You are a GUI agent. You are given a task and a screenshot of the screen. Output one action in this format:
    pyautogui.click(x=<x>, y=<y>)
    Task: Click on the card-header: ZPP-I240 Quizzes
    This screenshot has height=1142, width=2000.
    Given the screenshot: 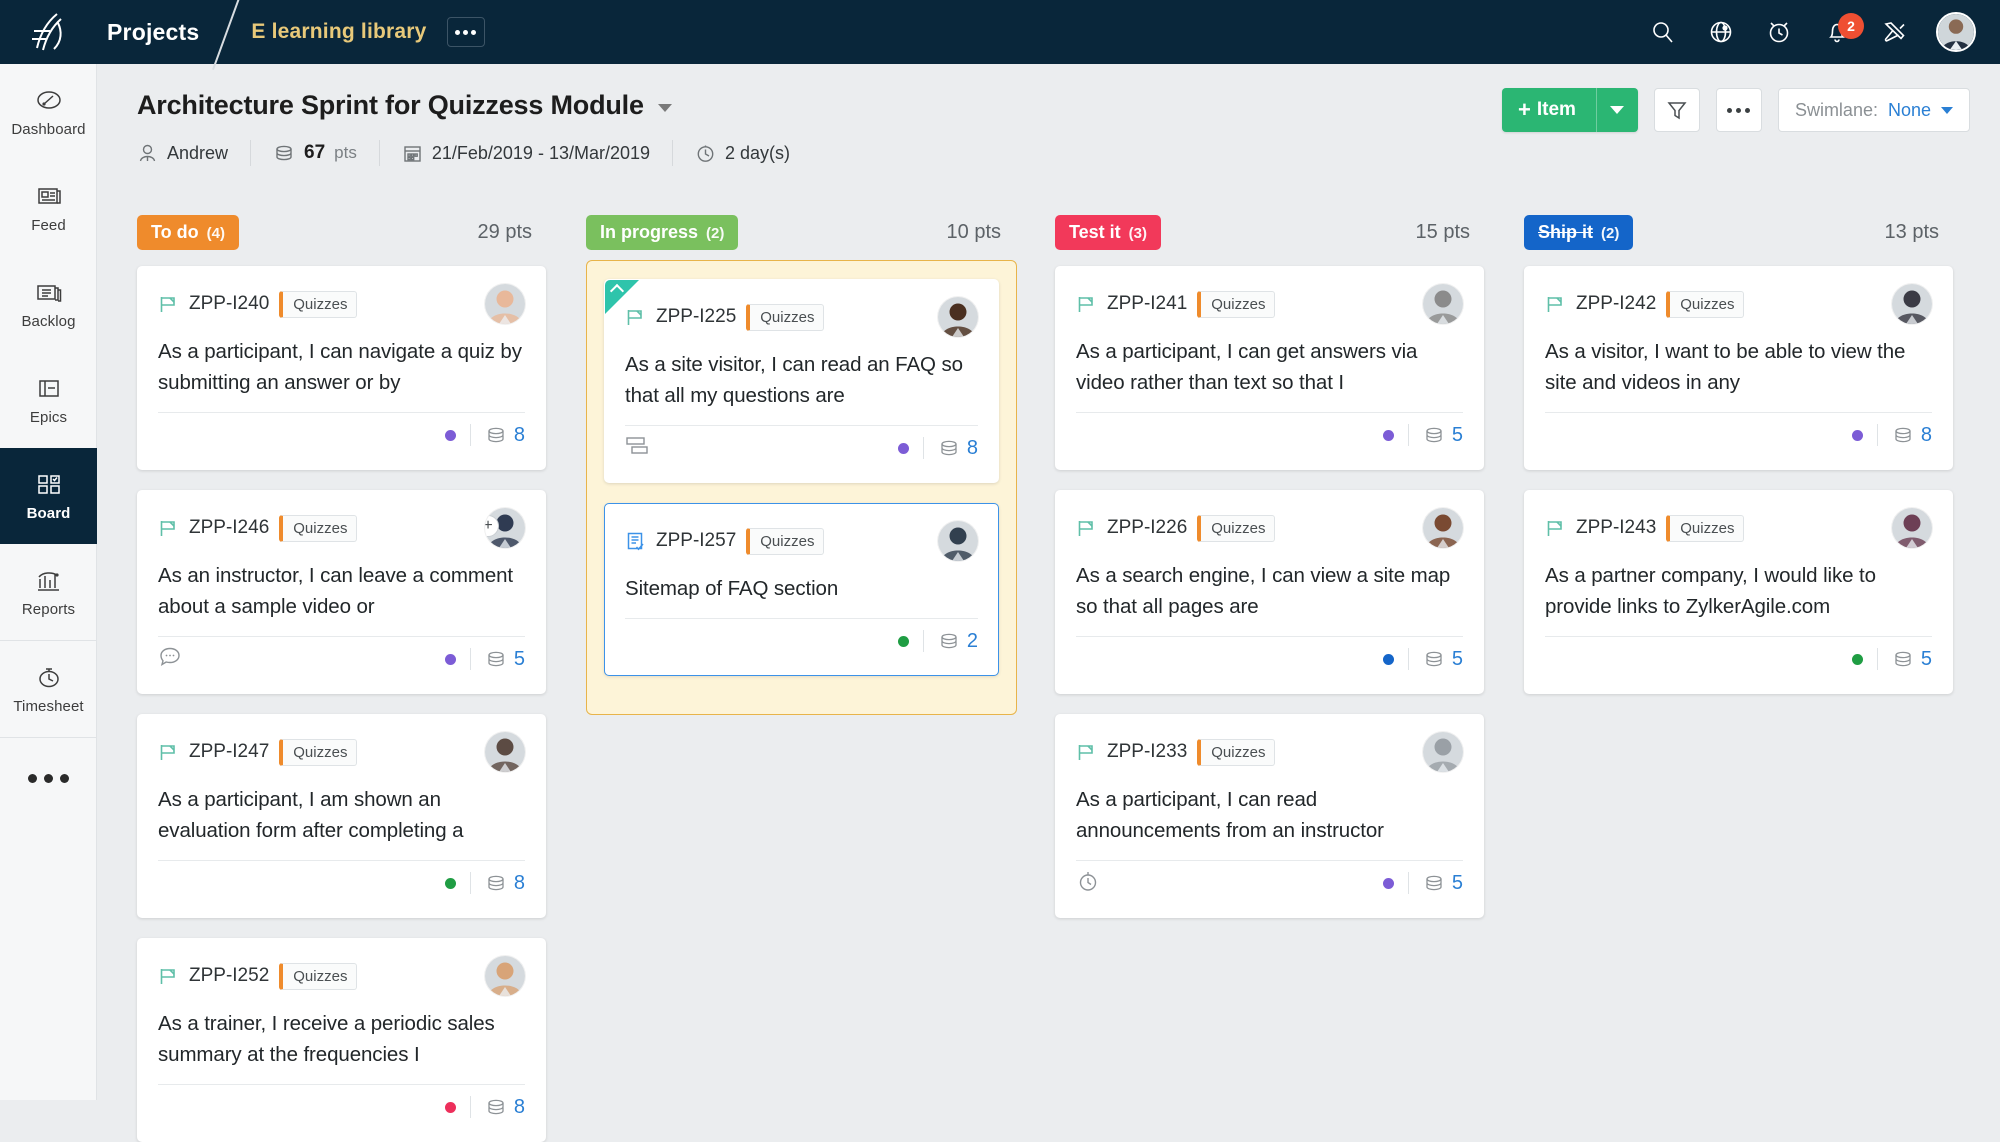 What is the action you would take?
    pyautogui.click(x=341, y=304)
    